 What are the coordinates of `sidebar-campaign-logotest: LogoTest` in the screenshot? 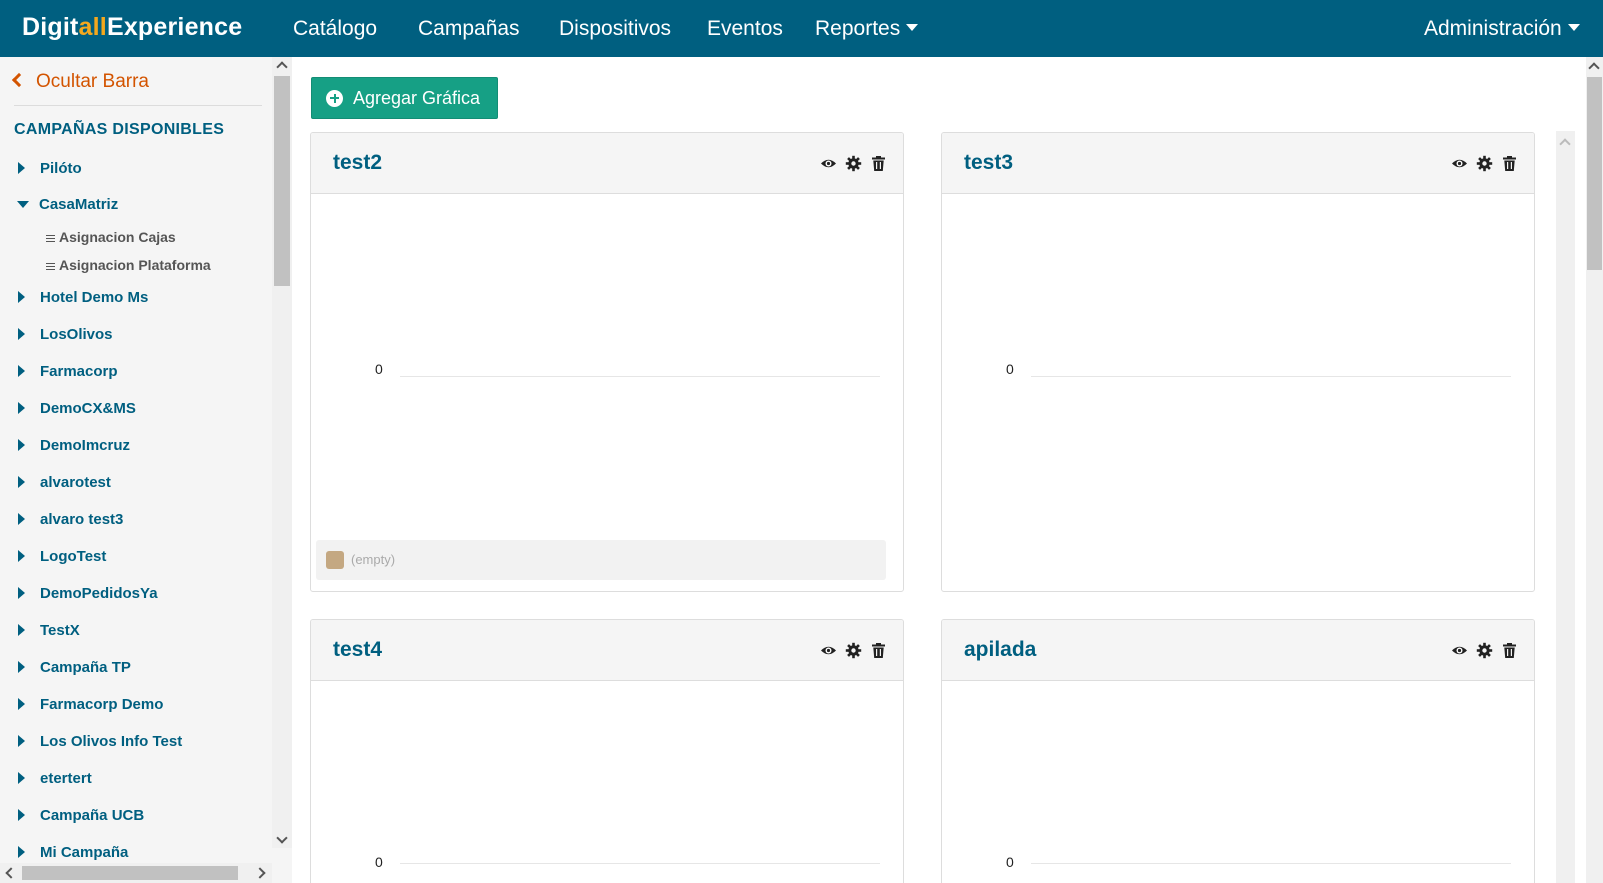 It's located at (62, 556).